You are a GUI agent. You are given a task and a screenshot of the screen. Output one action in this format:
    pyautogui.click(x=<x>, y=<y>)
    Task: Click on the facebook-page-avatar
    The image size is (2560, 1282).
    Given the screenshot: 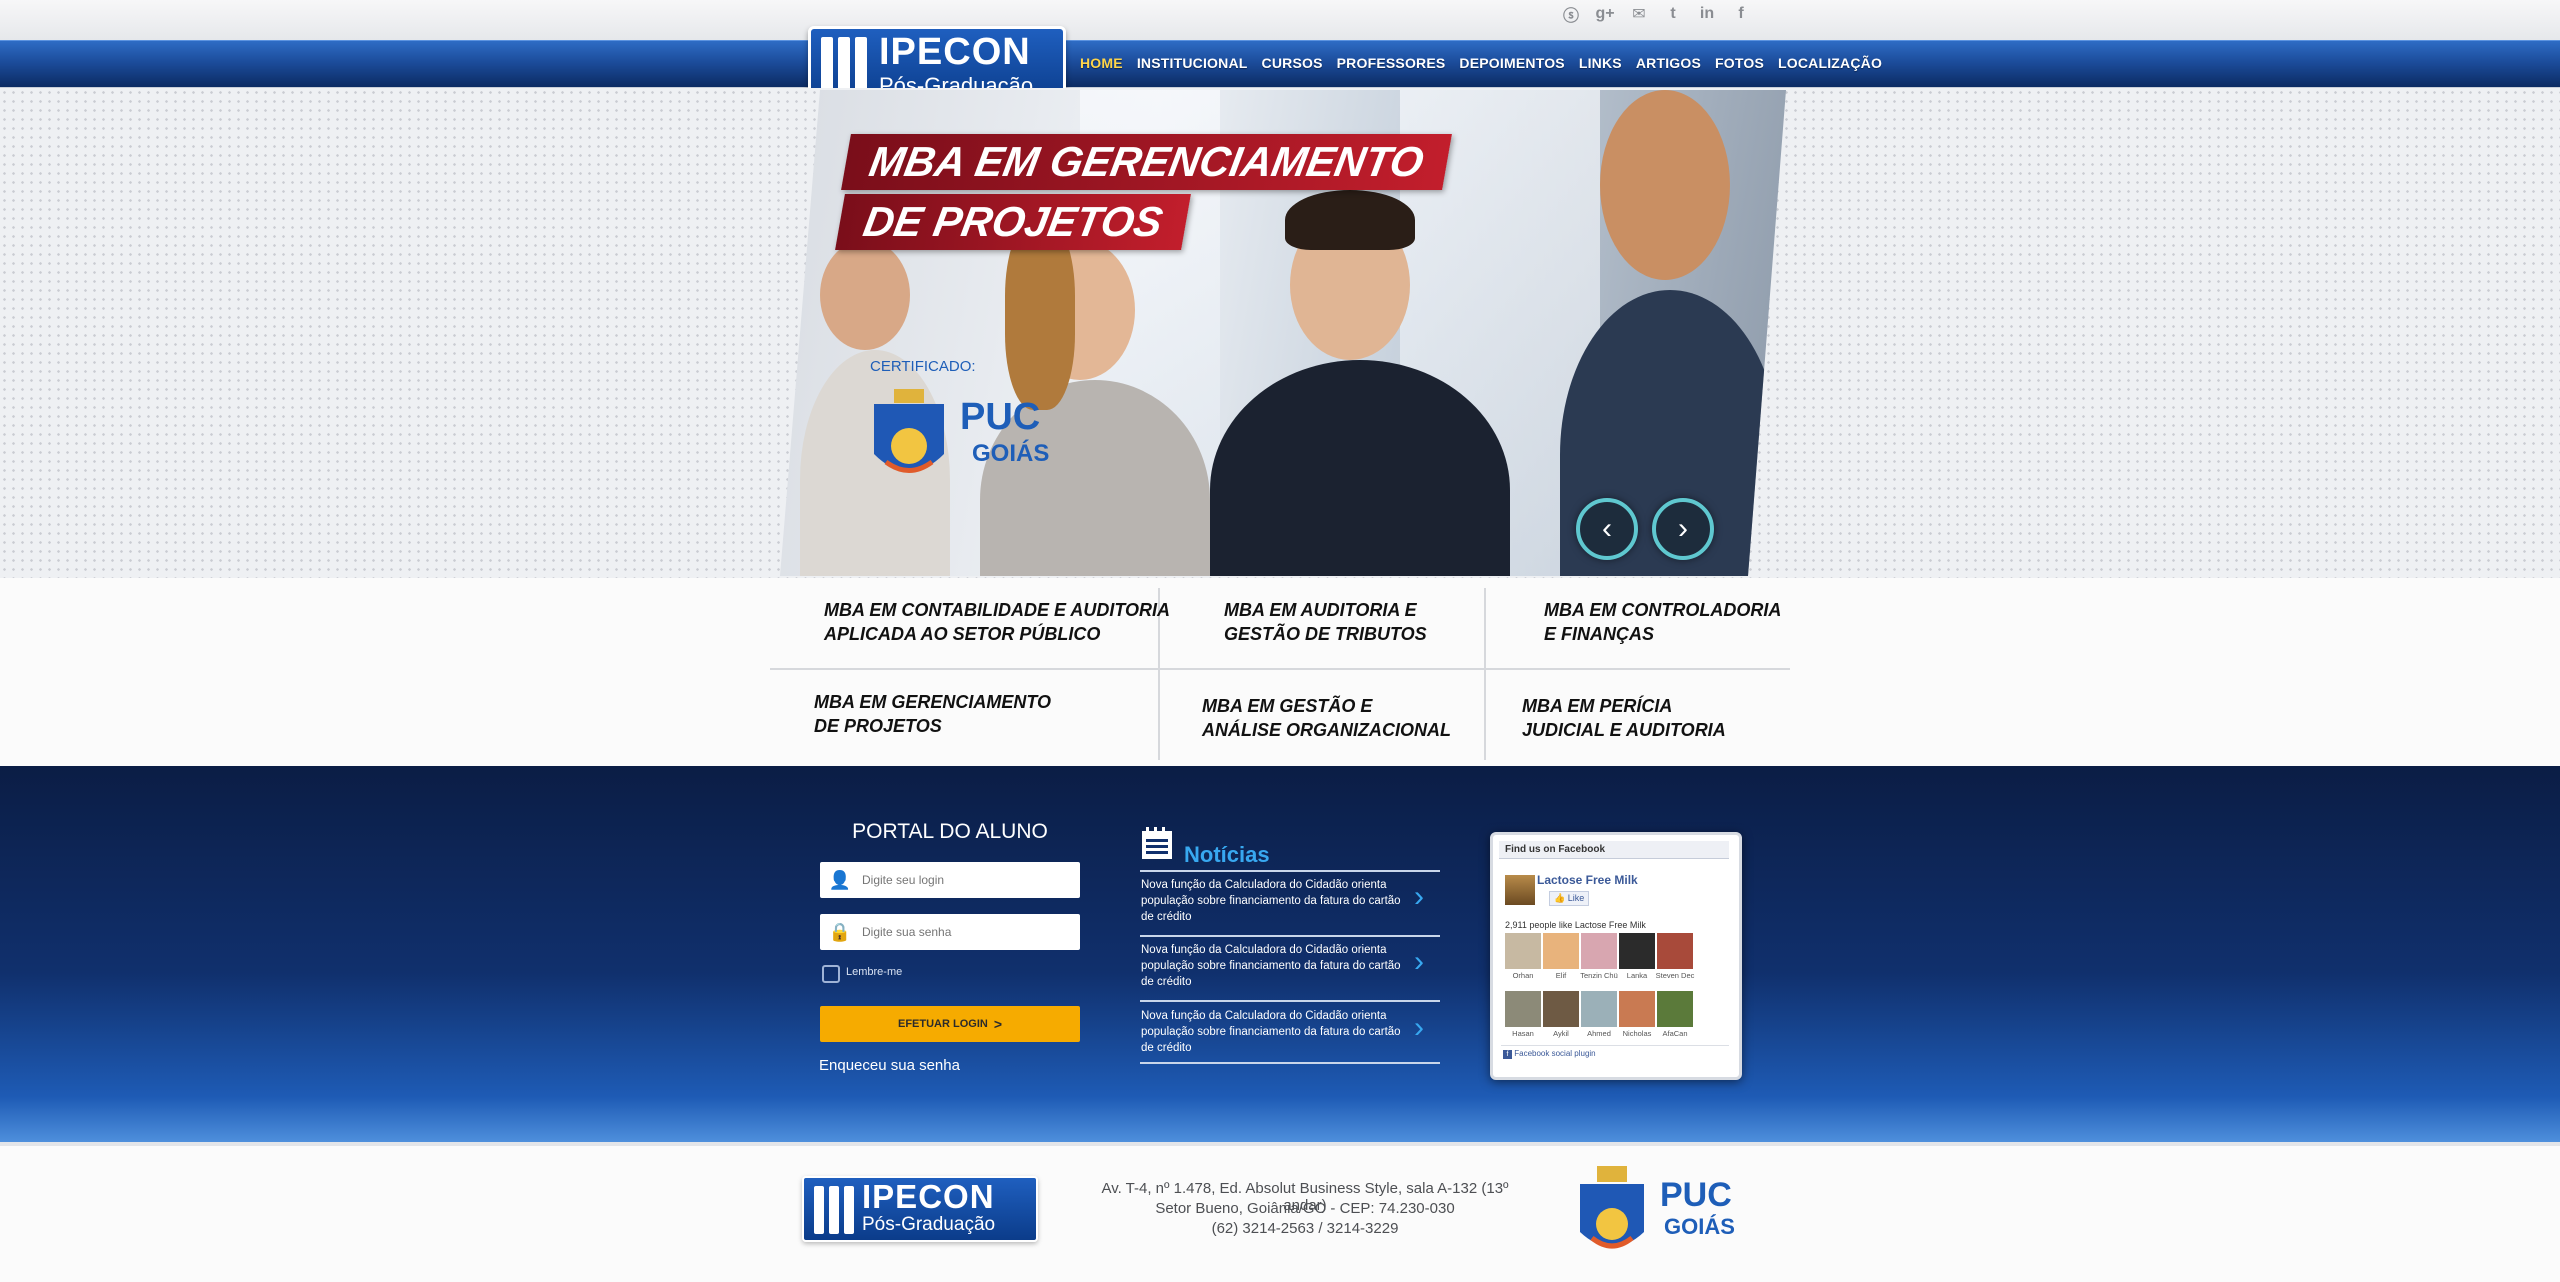 What is the action you would take?
    pyautogui.click(x=1520, y=890)
    